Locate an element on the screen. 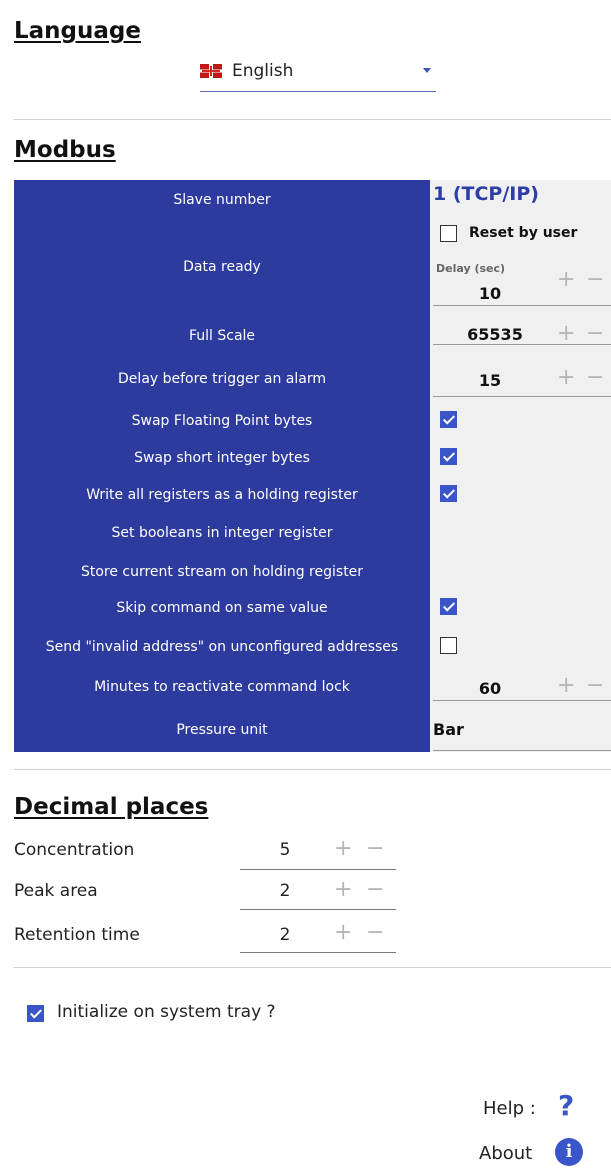 The image size is (611, 1169). concentration-value: 5 is located at coordinates (285, 850).